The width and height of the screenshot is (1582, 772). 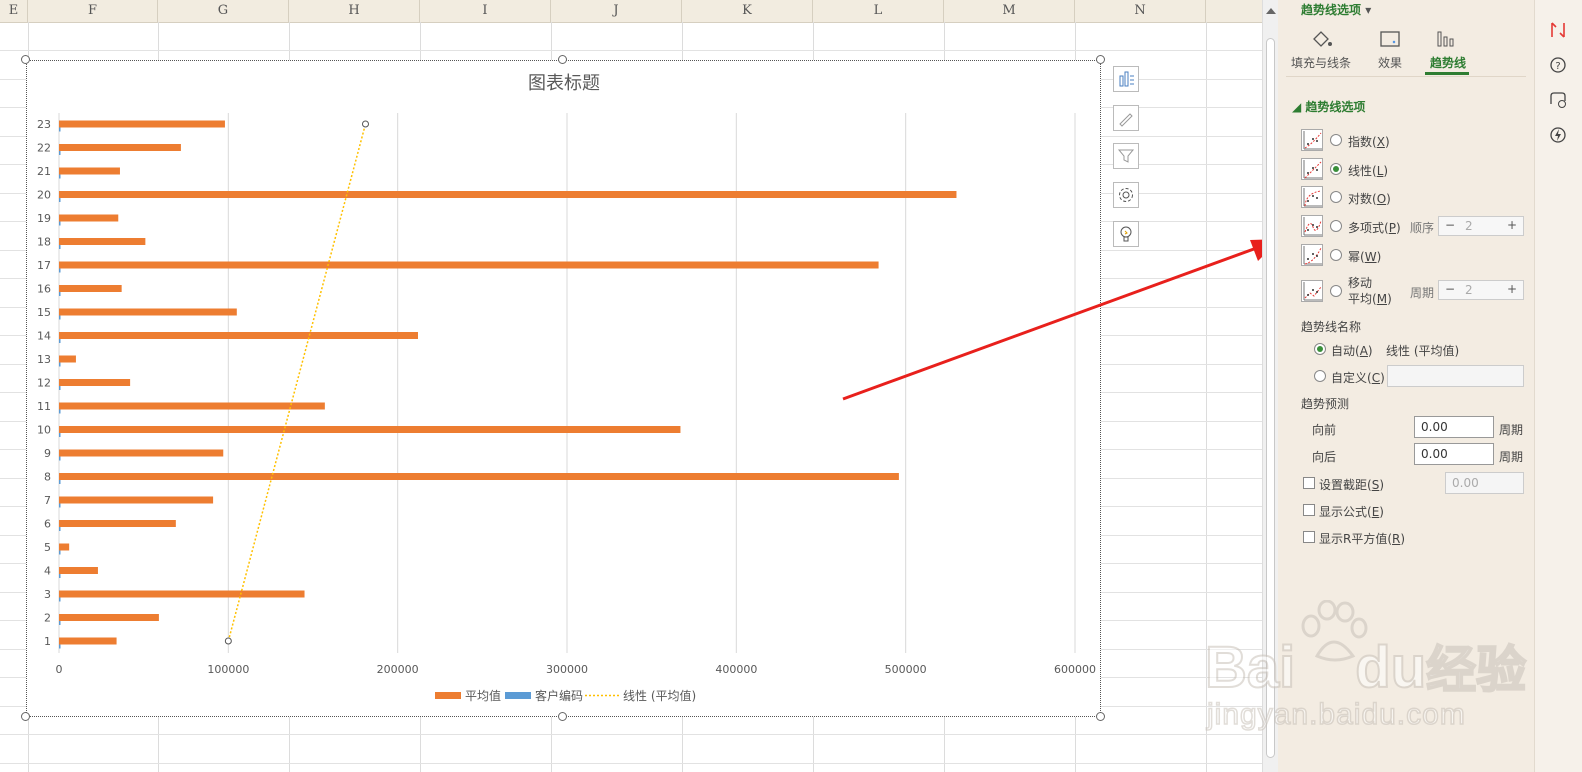 I want to click on custom-name-radio, so click(x=1320, y=376).